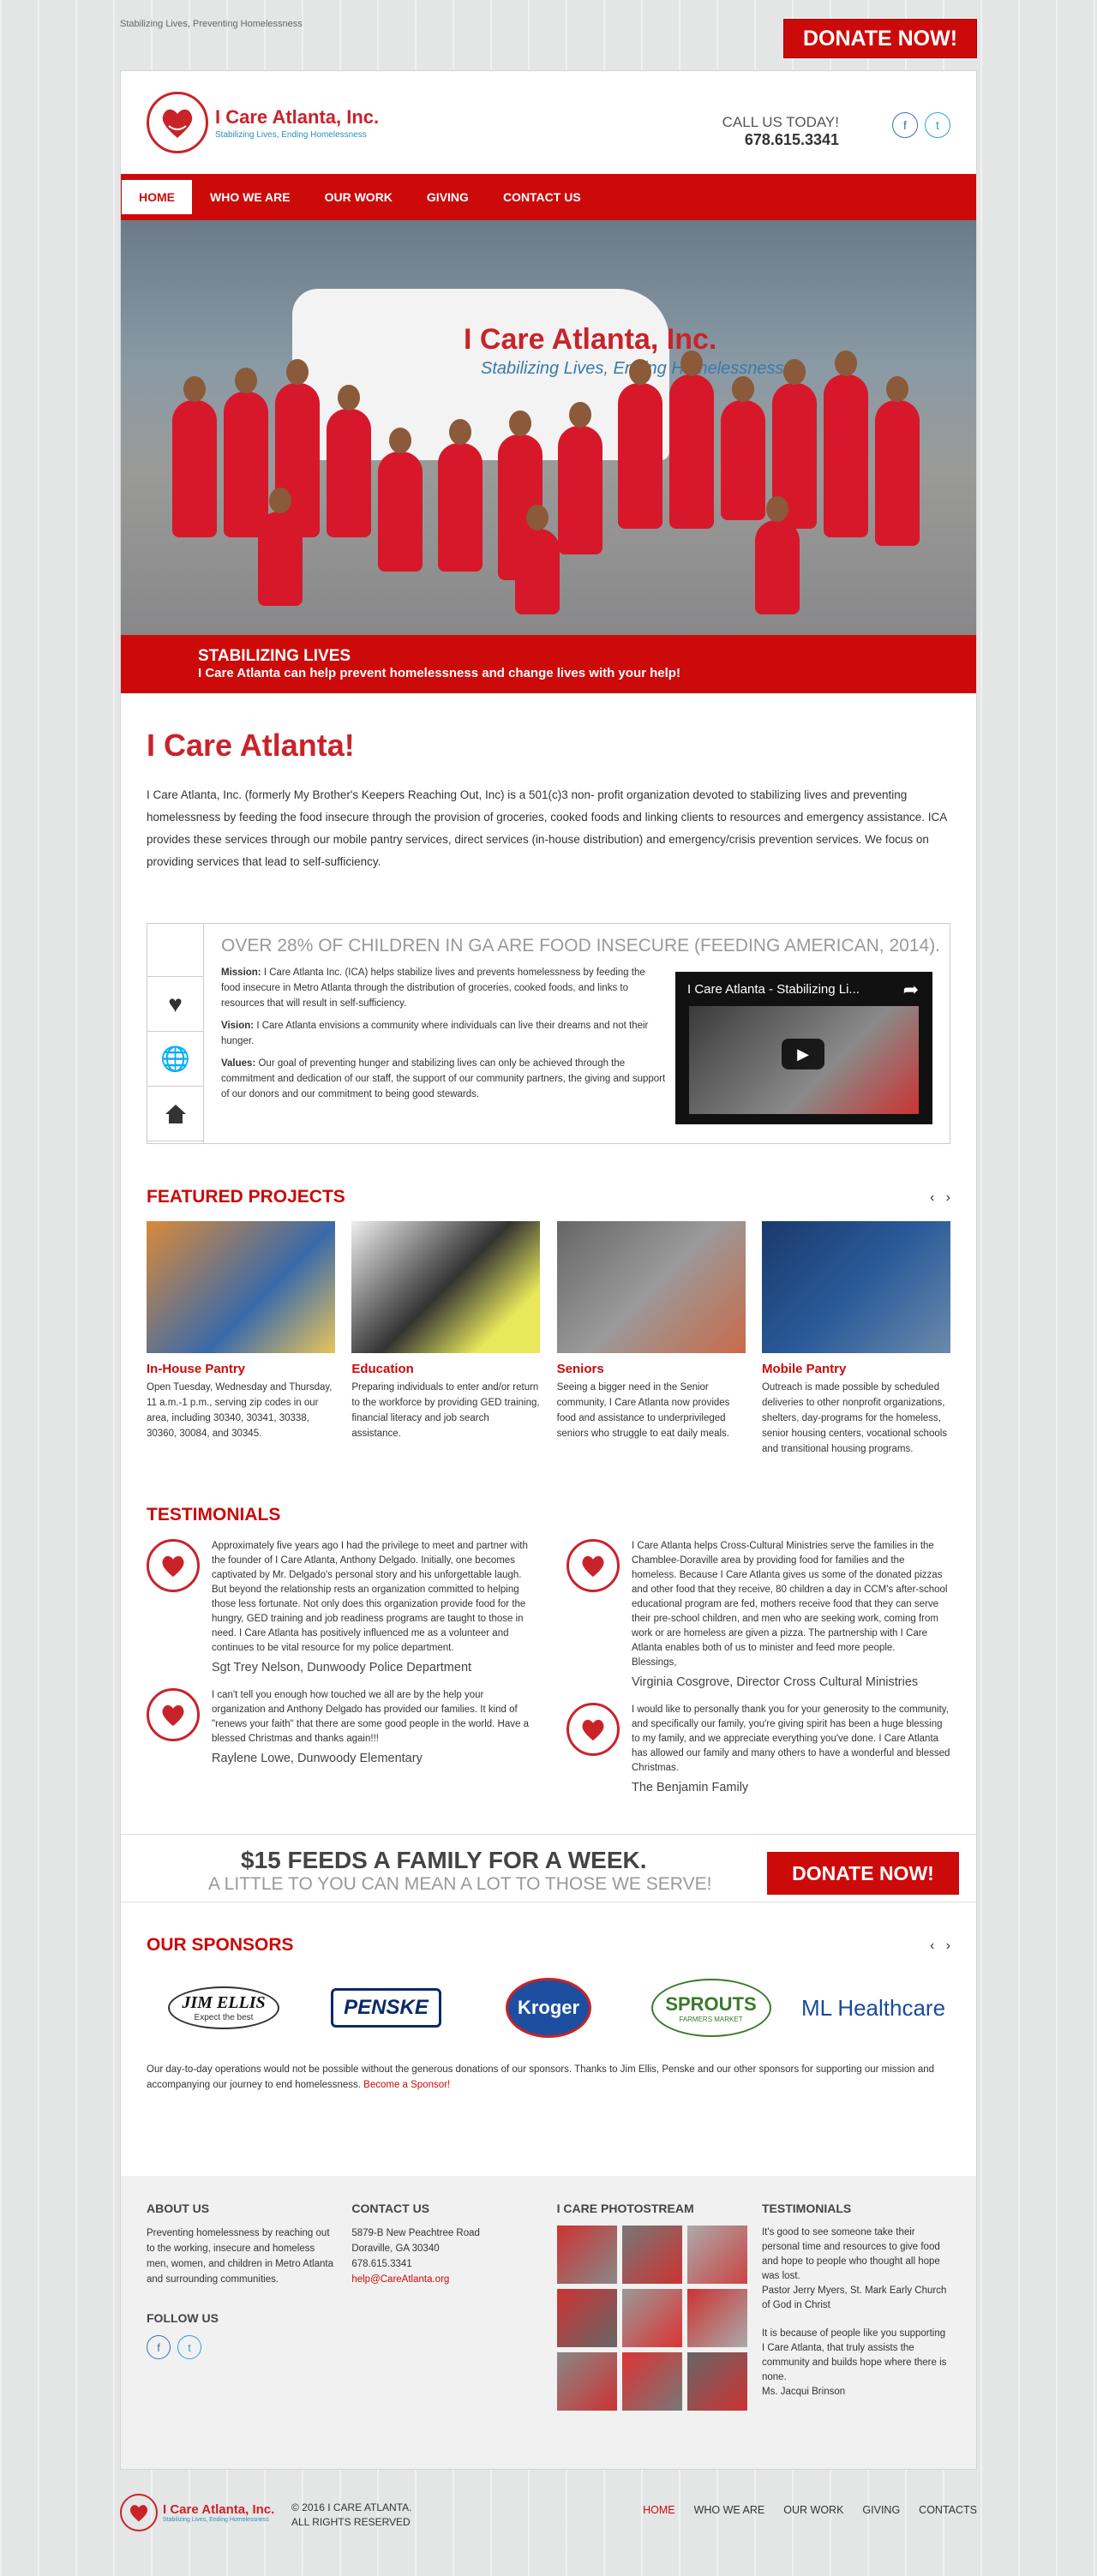 The width and height of the screenshot is (1097, 2576). I want to click on sponsor-ml-healthcare: ML Healthcare, so click(873, 2008).